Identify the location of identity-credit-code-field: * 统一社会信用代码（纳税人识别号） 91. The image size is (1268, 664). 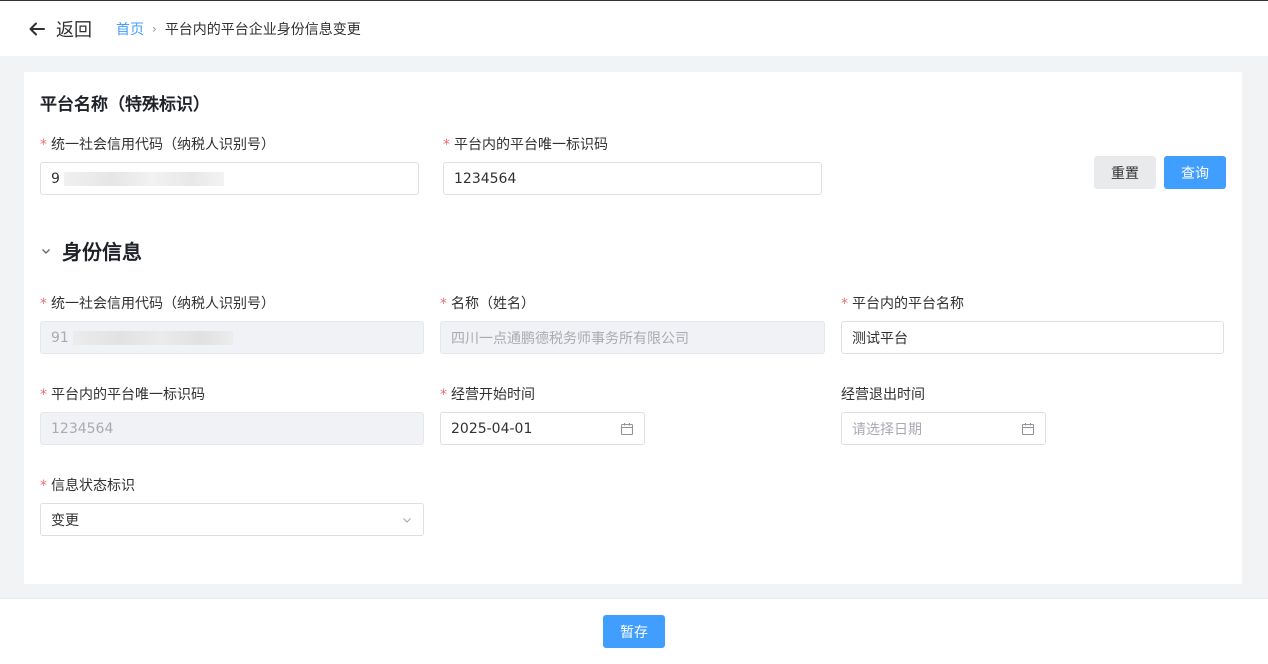
(232, 324).